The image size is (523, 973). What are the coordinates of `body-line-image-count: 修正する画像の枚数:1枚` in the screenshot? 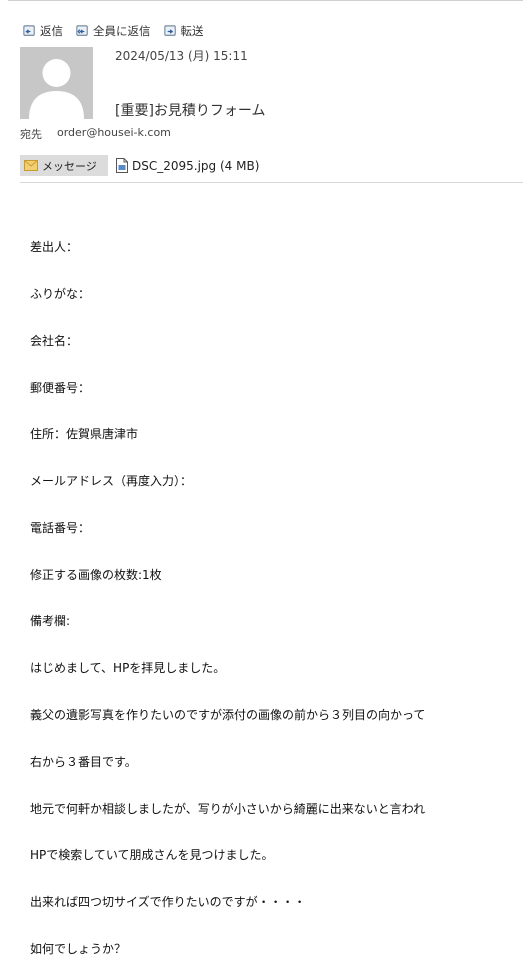 It's located at (96, 574).